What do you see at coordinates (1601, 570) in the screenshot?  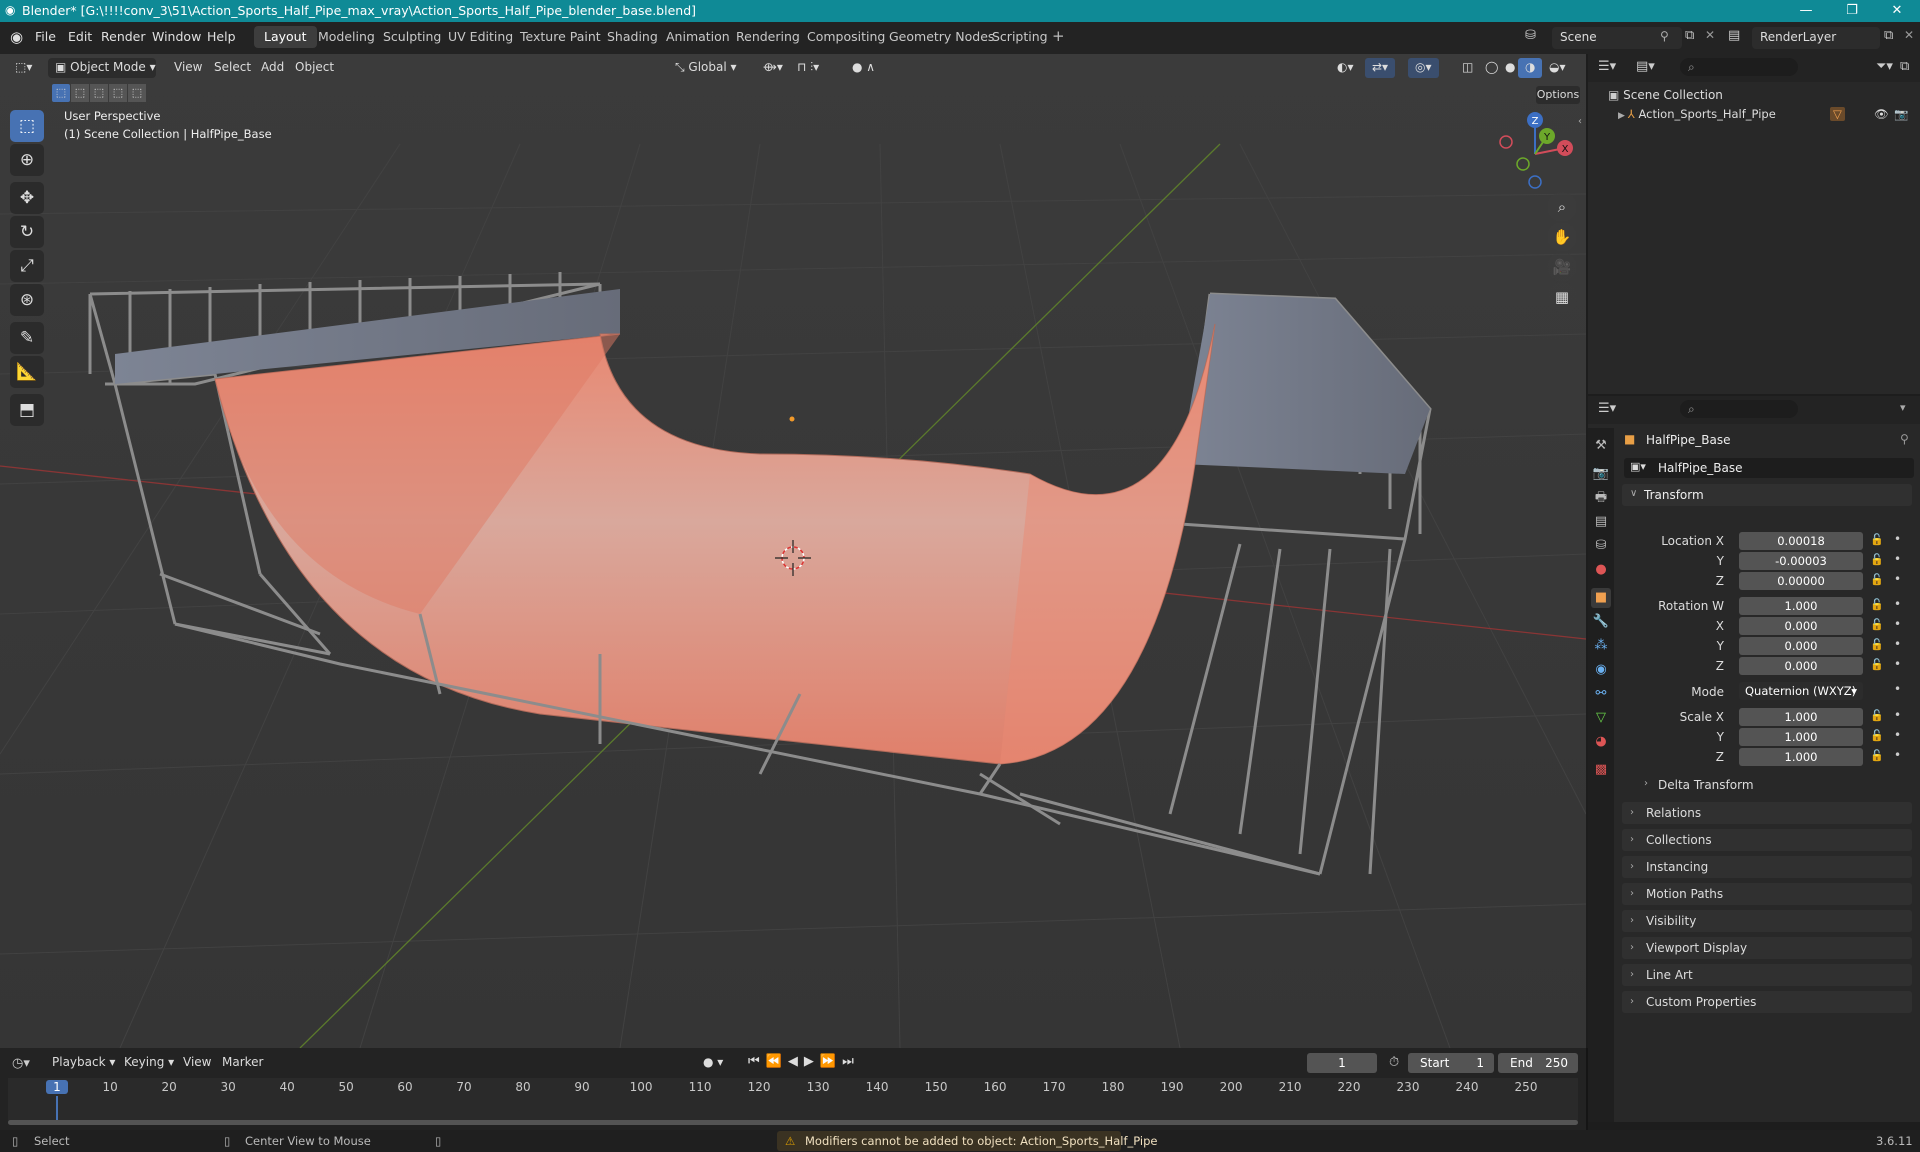 I see `world-tab-icon: ●` at bounding box center [1601, 570].